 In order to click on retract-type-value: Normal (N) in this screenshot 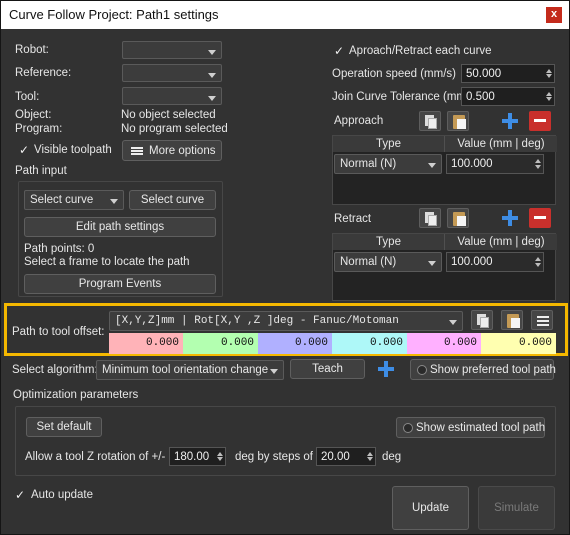, I will do `click(368, 262)`.